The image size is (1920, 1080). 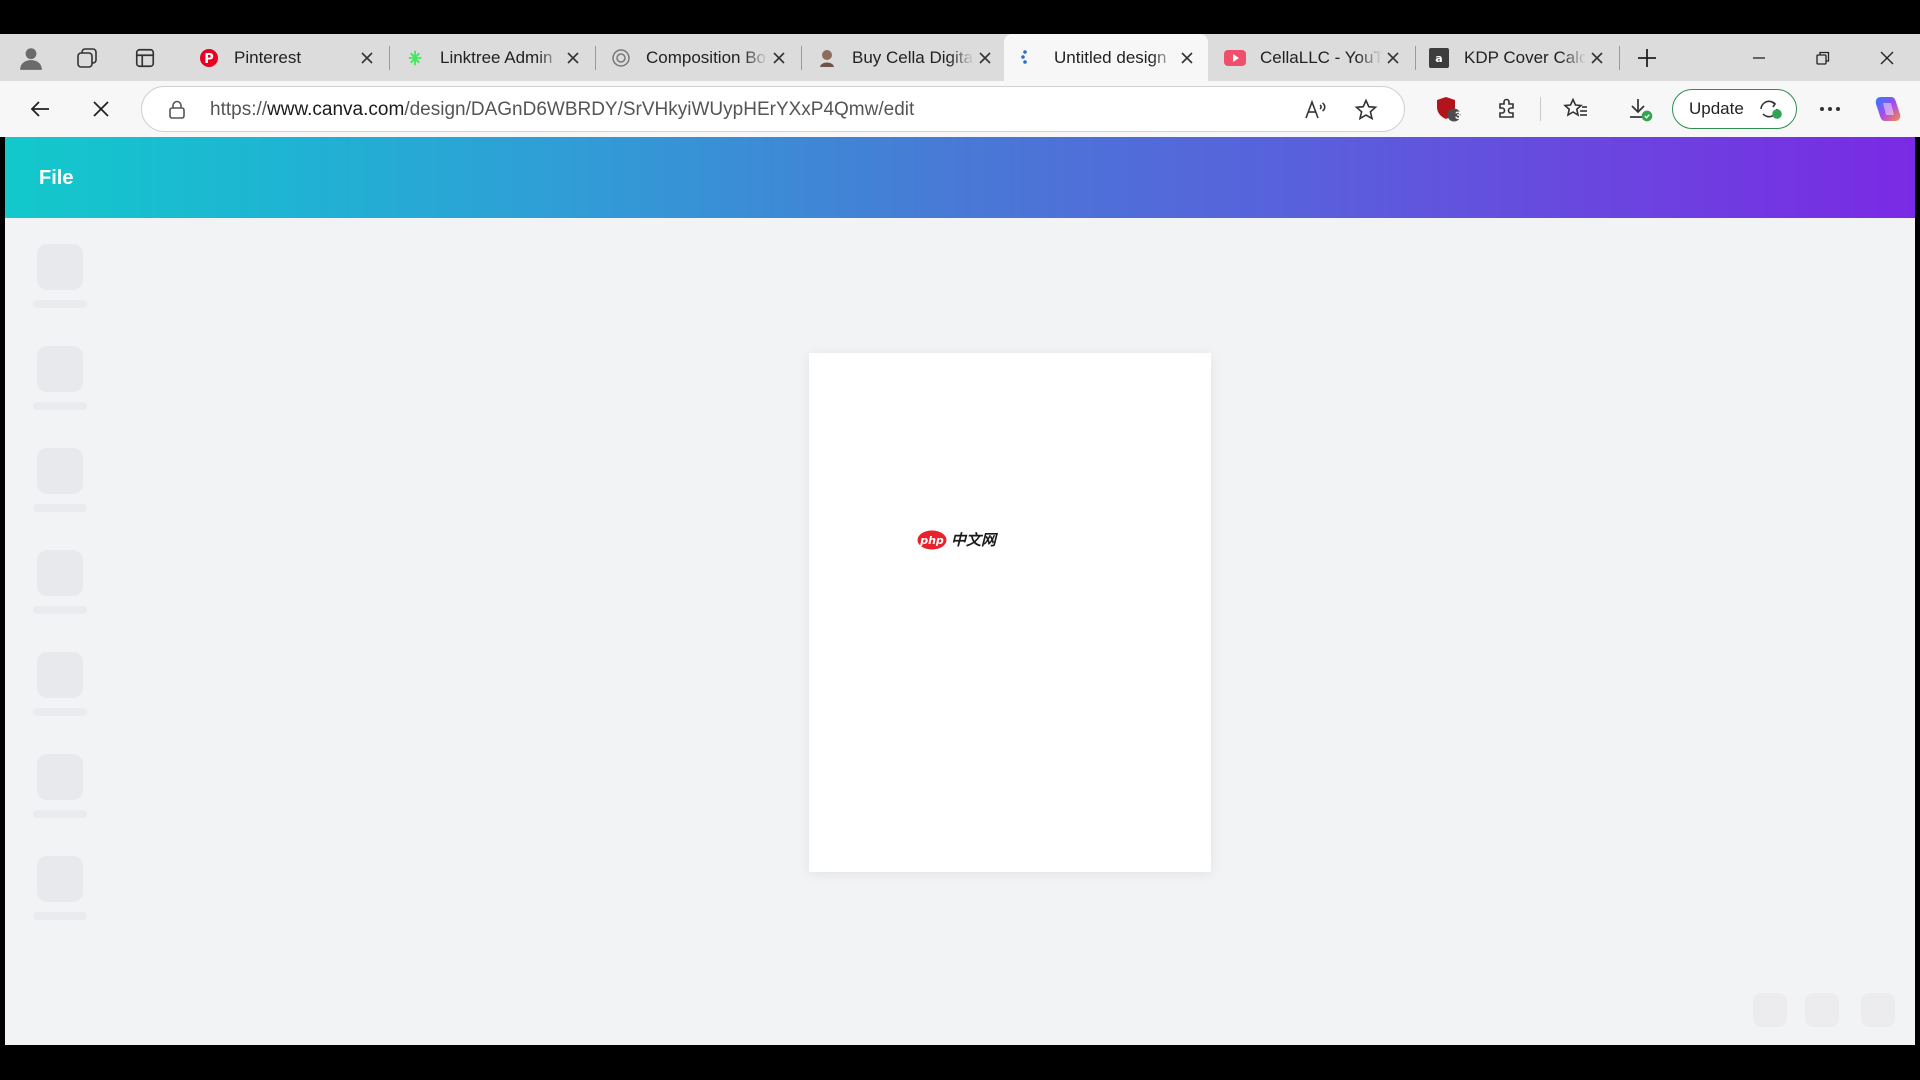 I want to click on copilot-icon, so click(x=1888, y=109).